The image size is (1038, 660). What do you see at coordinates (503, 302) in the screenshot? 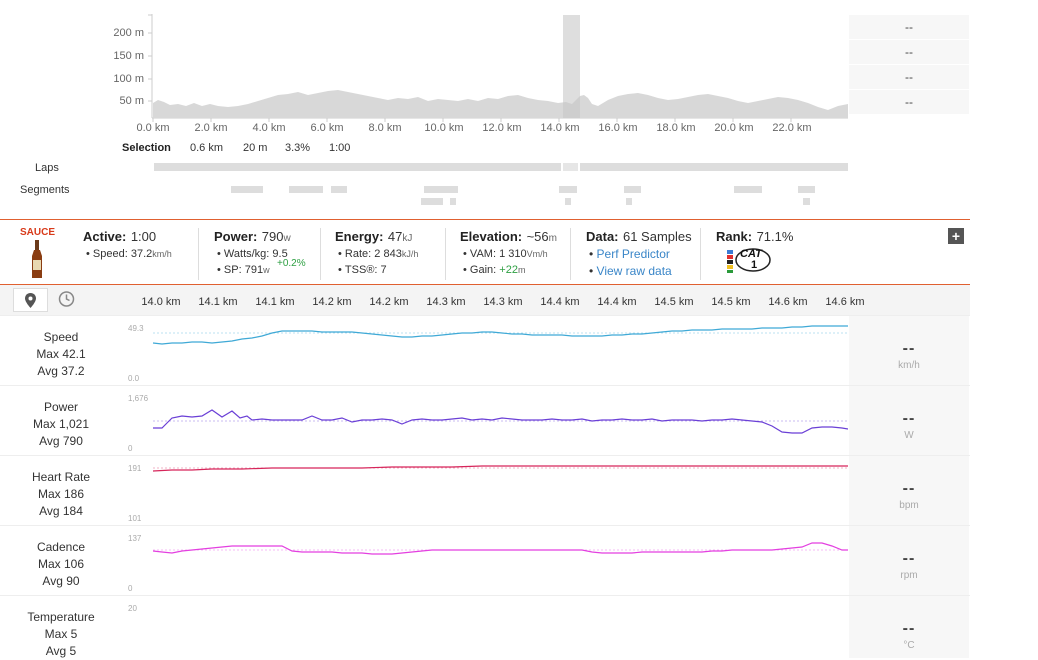
I see `detail-x-tick: 14.3 km` at bounding box center [503, 302].